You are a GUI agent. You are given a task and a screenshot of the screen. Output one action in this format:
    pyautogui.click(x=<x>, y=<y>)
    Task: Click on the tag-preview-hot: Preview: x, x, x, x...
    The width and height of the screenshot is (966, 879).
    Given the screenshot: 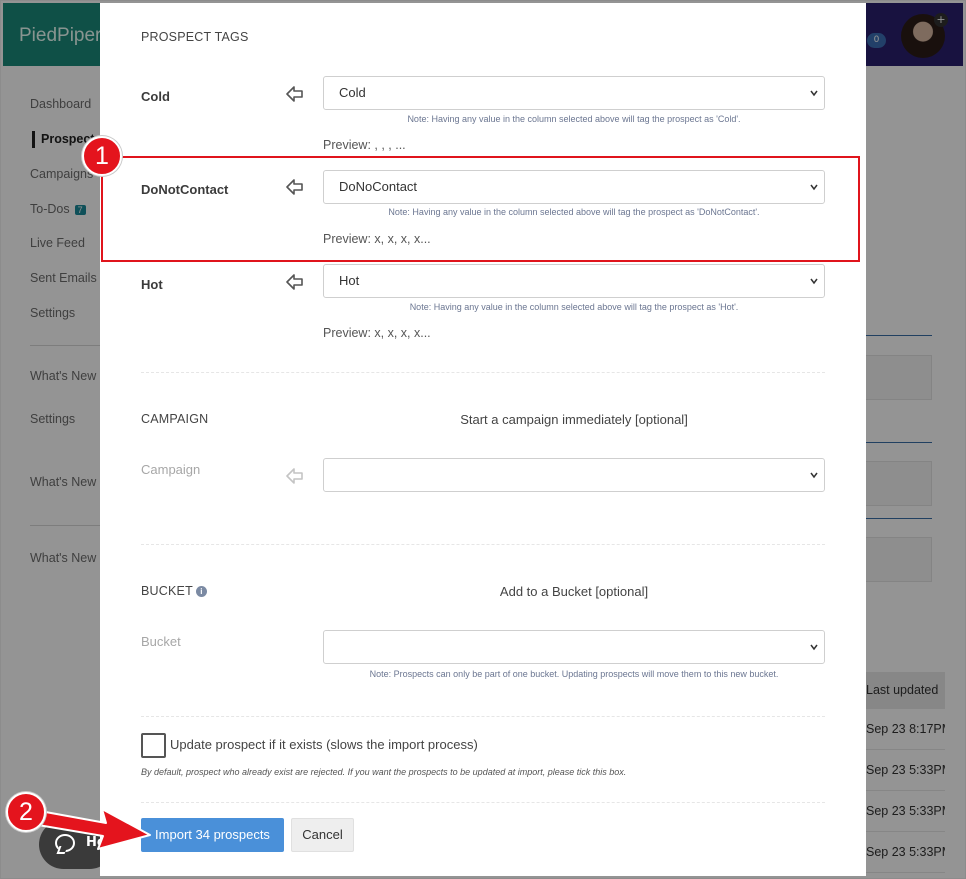 What is the action you would take?
    pyautogui.click(x=377, y=333)
    